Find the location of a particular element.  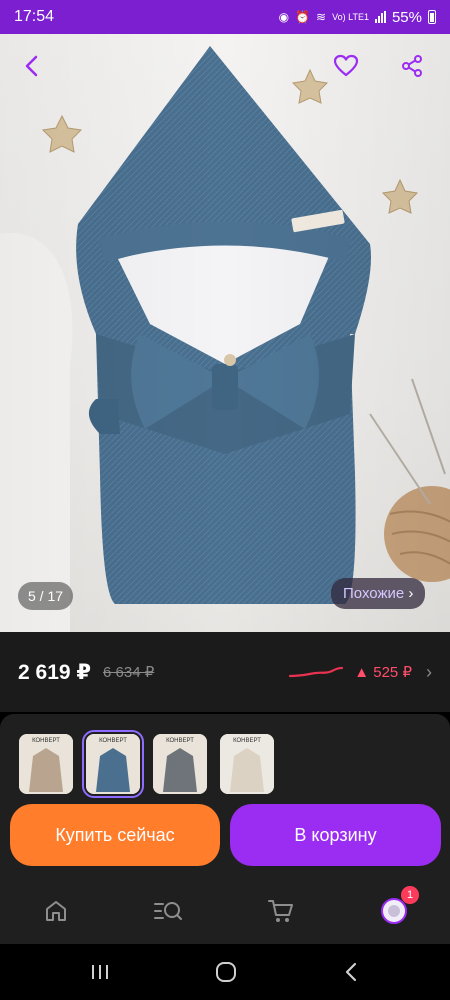

signal-icon is located at coordinates (380, 17).